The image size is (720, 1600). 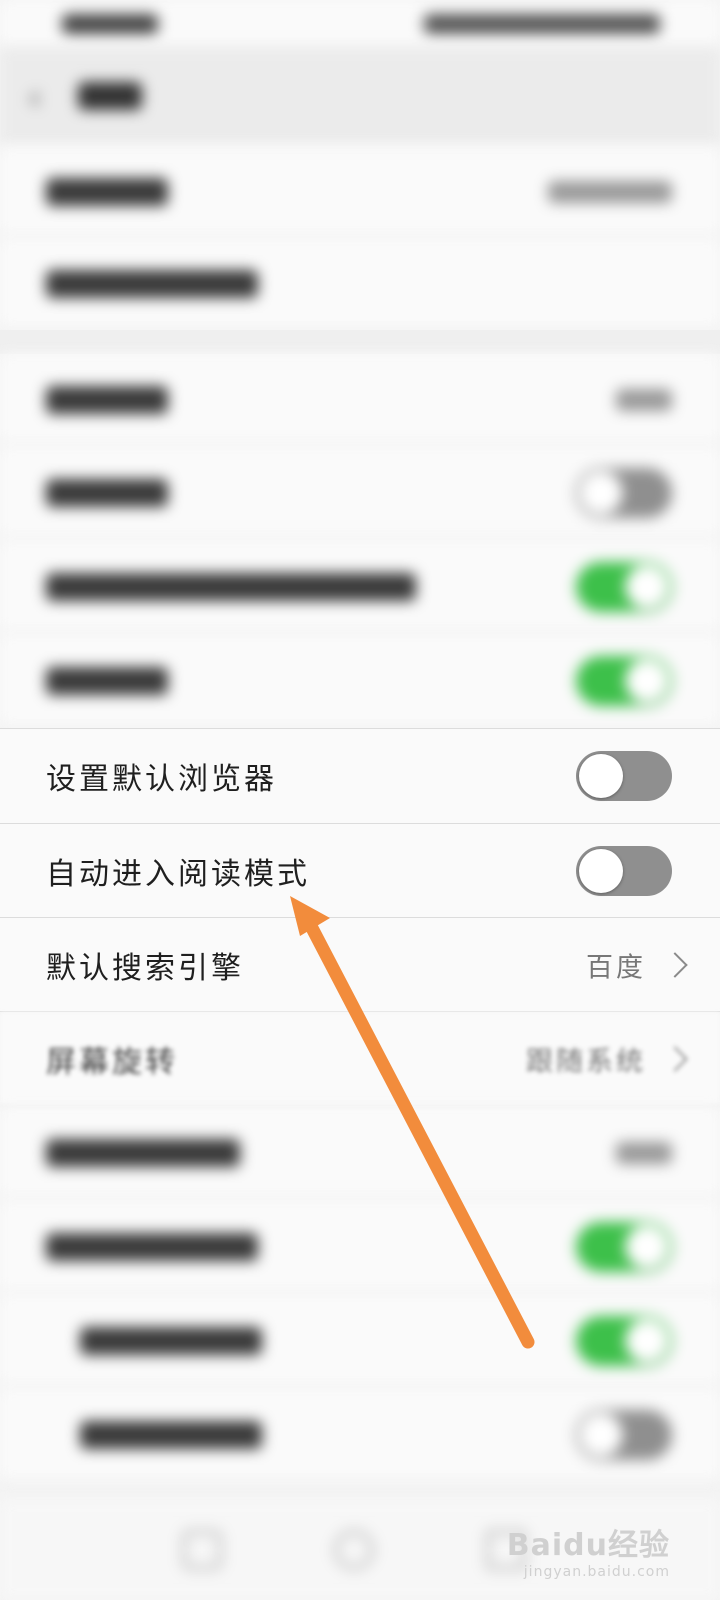 I want to click on setting-screen-rotation: 屏幕旋转 跟随系统, so click(x=360, y=1059).